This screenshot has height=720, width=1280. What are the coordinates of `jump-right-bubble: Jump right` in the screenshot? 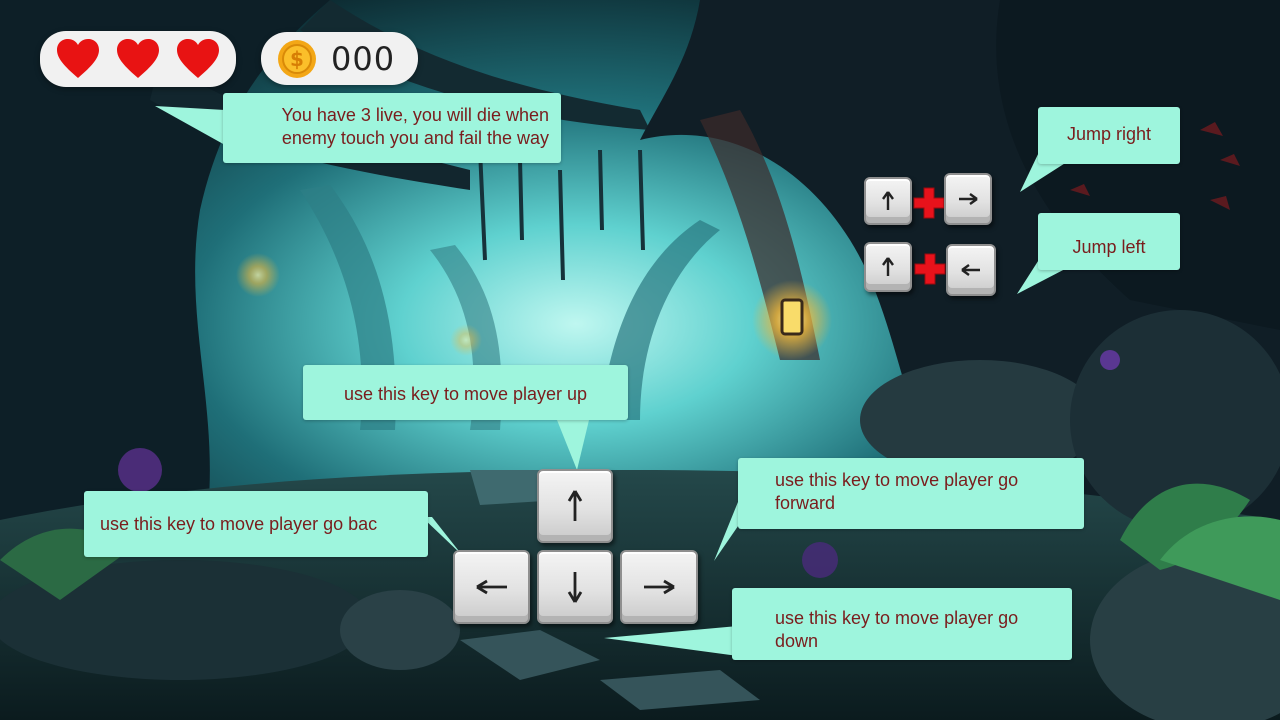 It's located at (1109, 135).